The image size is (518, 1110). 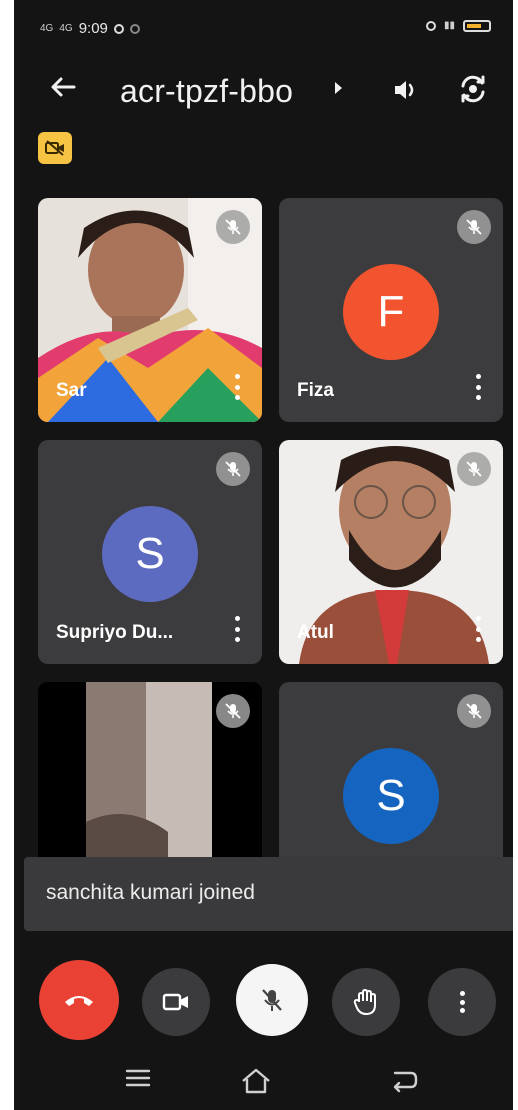 I want to click on camera-toggle-button, so click(x=176, y=1002).